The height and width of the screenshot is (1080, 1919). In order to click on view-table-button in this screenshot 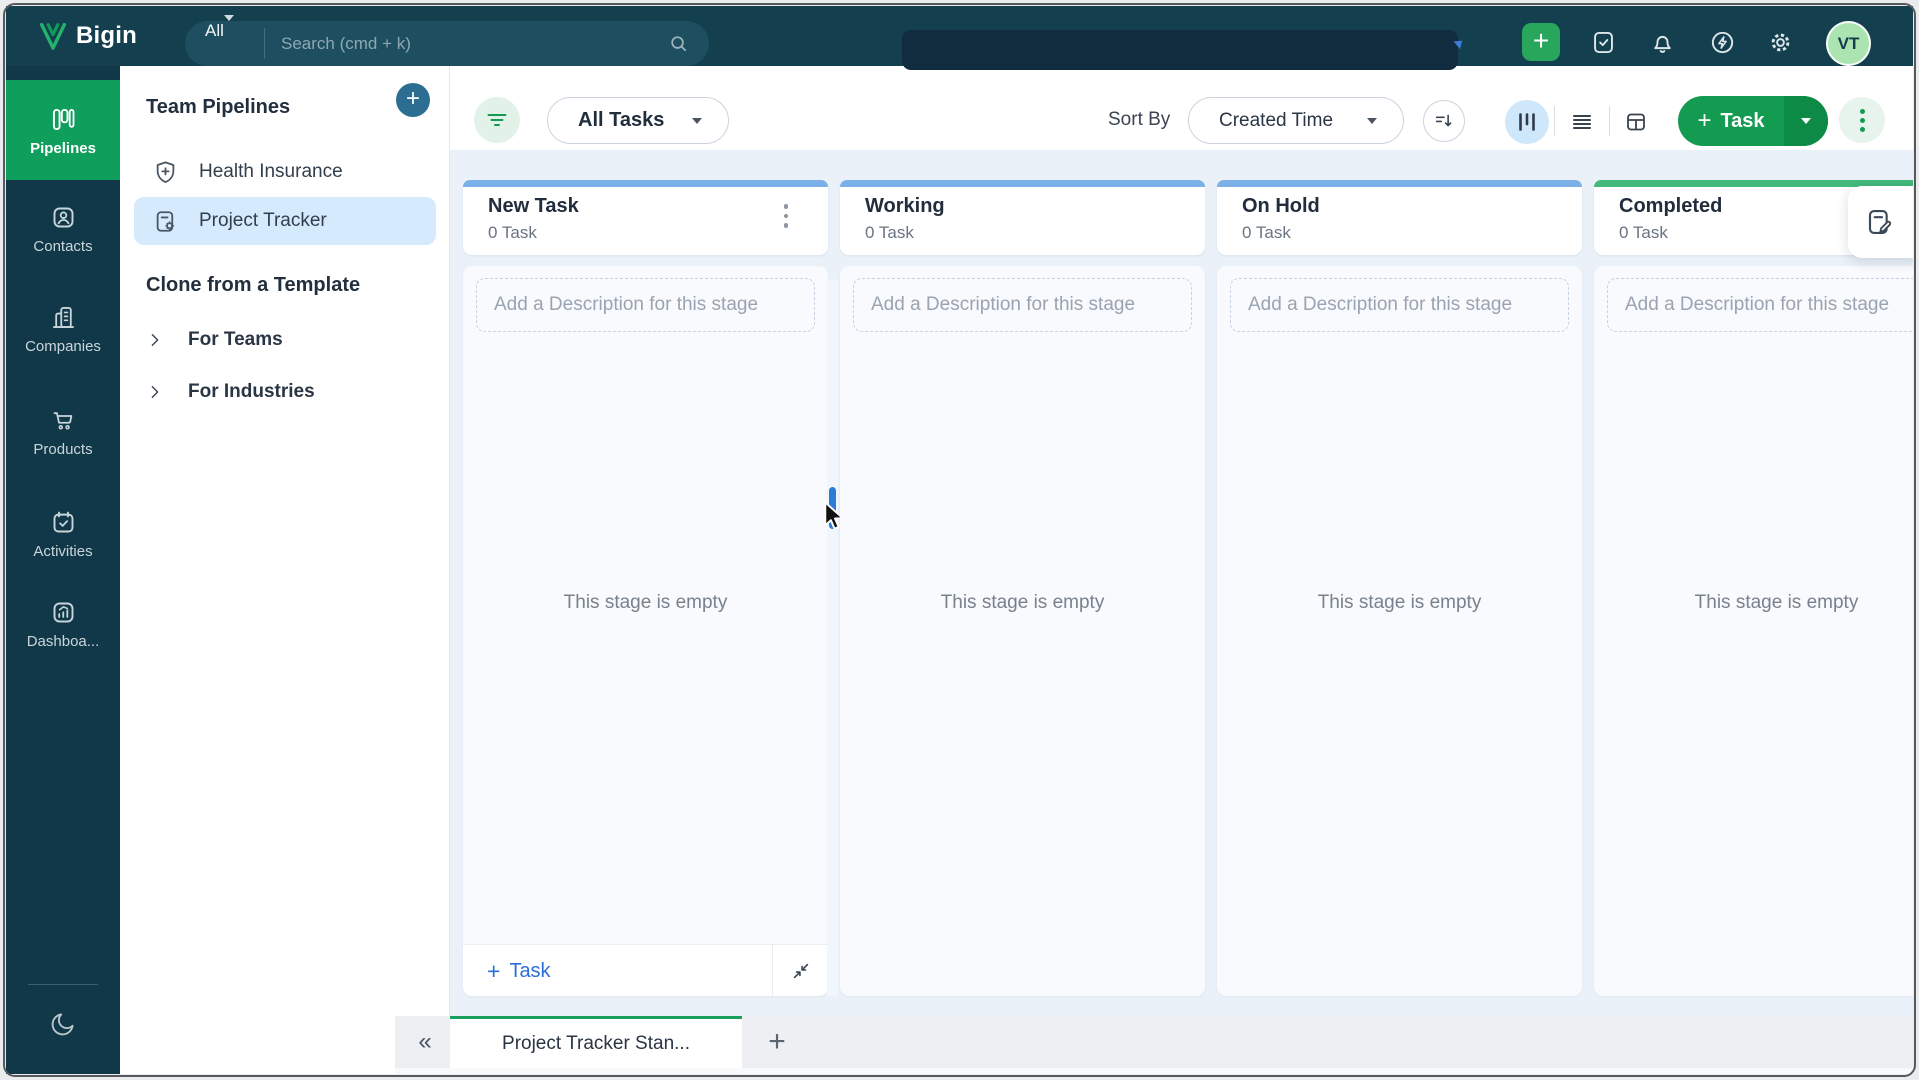, I will do `click(1636, 122)`.